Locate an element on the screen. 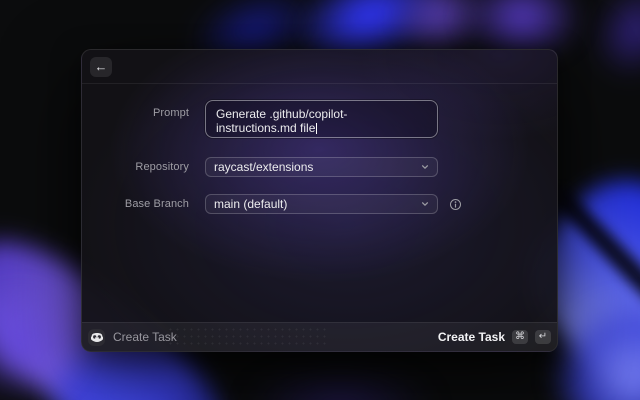  repository-label: Repository is located at coordinates (162, 167).